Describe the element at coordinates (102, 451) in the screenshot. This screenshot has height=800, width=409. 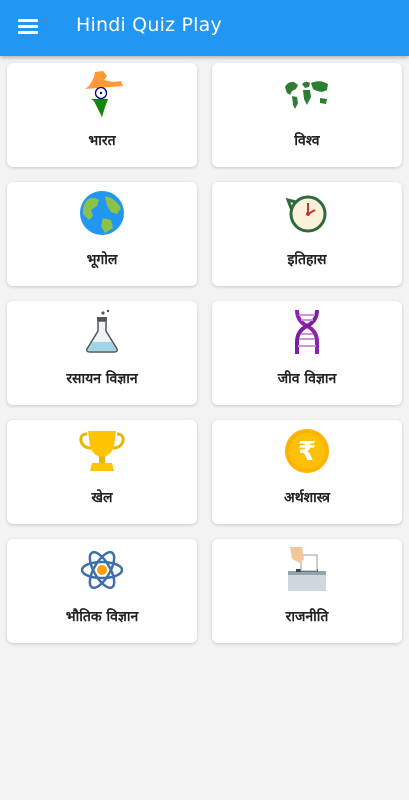
I see `trophy-icon` at that location.